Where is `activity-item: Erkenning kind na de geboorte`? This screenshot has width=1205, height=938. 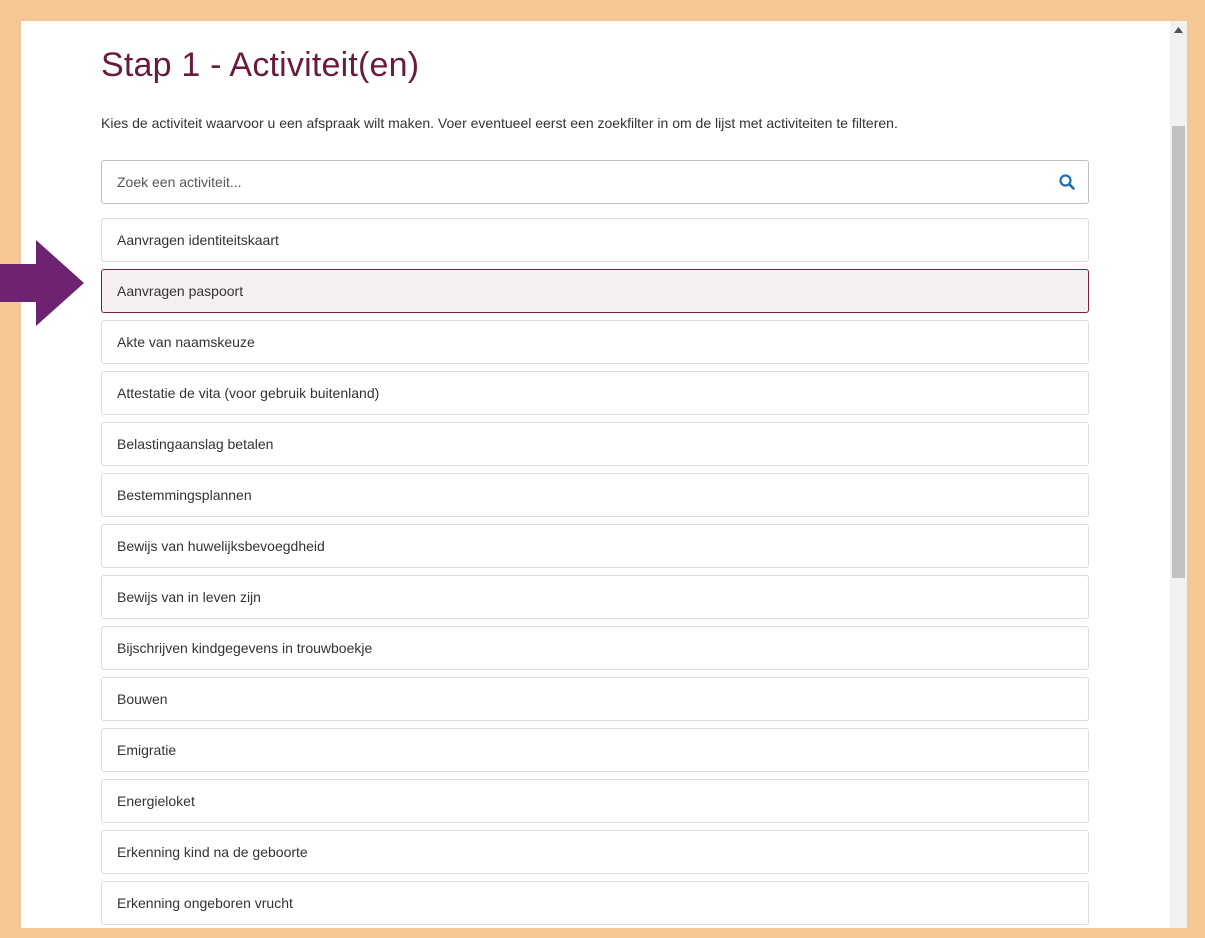 activity-item: Erkenning kind na de geboorte is located at coordinates (595, 852).